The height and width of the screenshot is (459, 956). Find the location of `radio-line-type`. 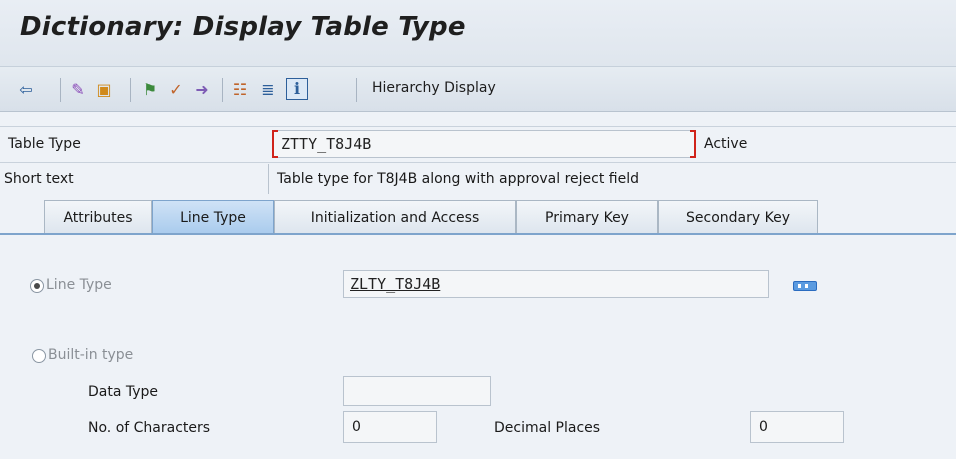

radio-line-type is located at coordinates (37, 286).